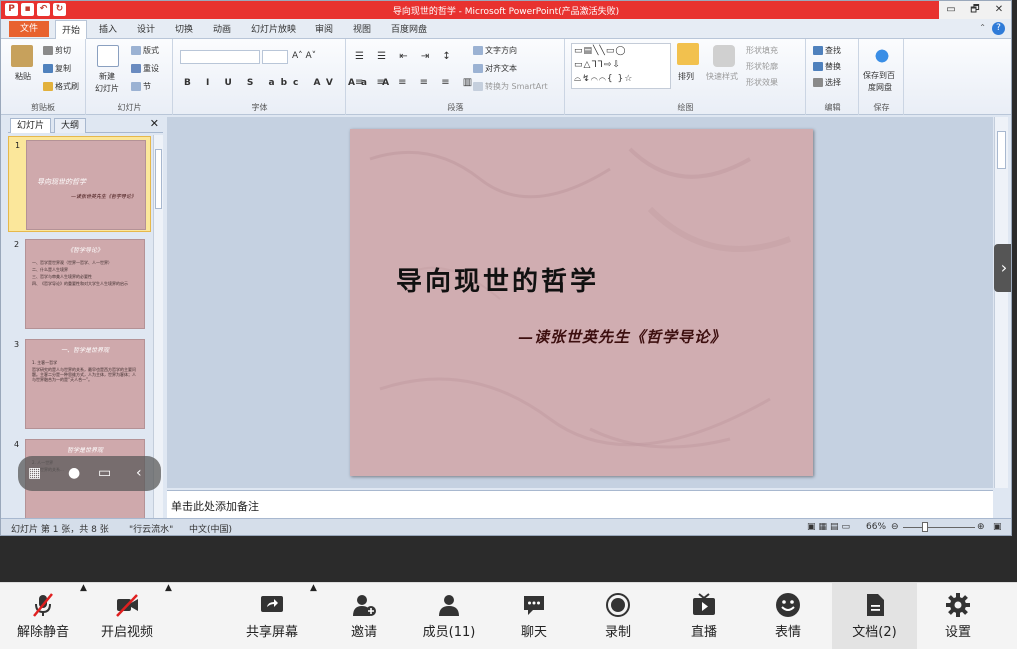  I want to click on shapes-gallery: ▭▤╲╲▭◯ ▭△ᒣ⅂⇨⇩ ⌓↯⌒⌒{ }☆, so click(621, 66).